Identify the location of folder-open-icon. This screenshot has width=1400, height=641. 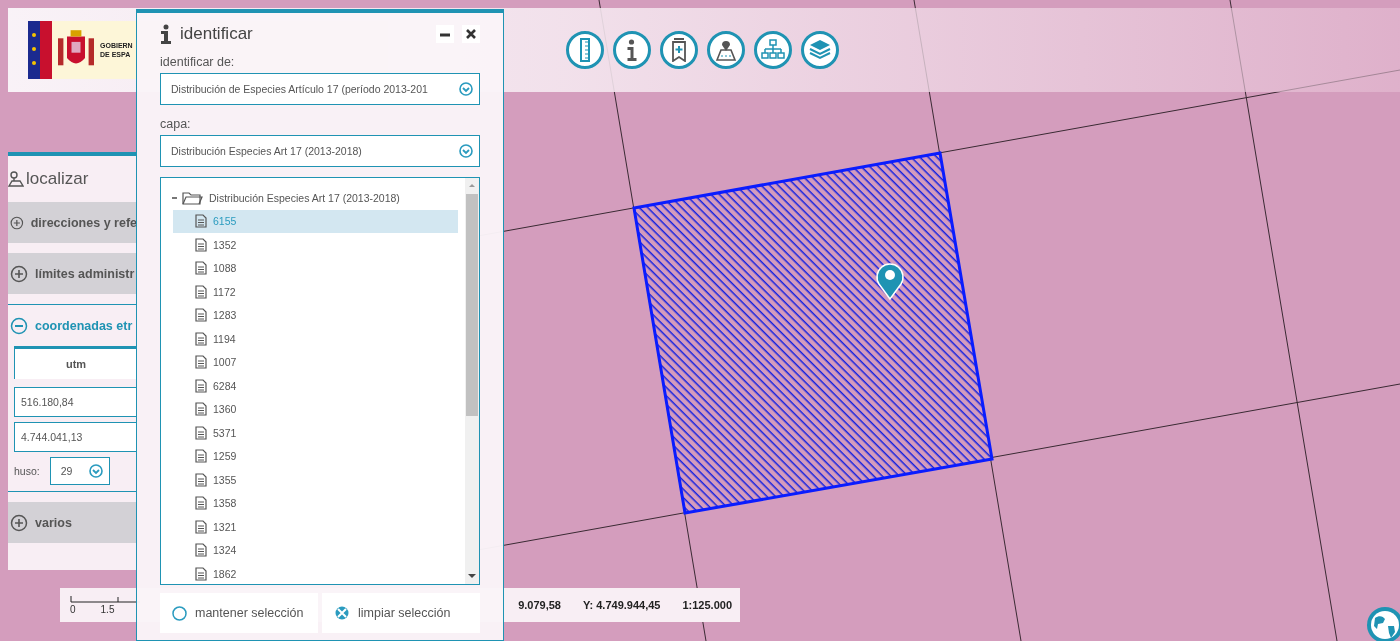
(187, 197).